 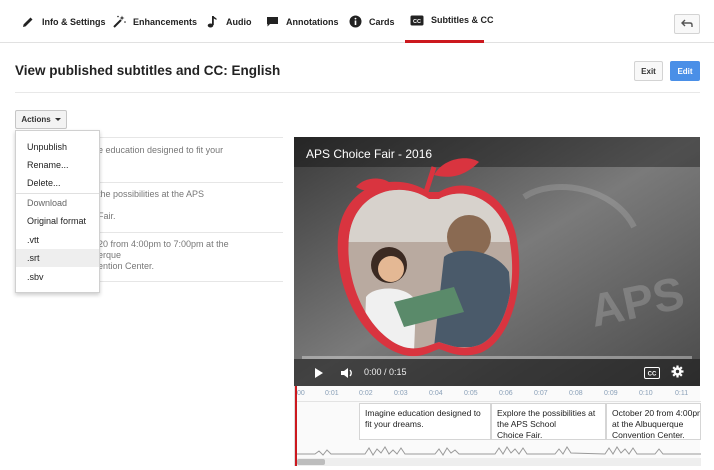 What do you see at coordinates (57, 119) in the screenshot?
I see `caret-down-icon` at bounding box center [57, 119].